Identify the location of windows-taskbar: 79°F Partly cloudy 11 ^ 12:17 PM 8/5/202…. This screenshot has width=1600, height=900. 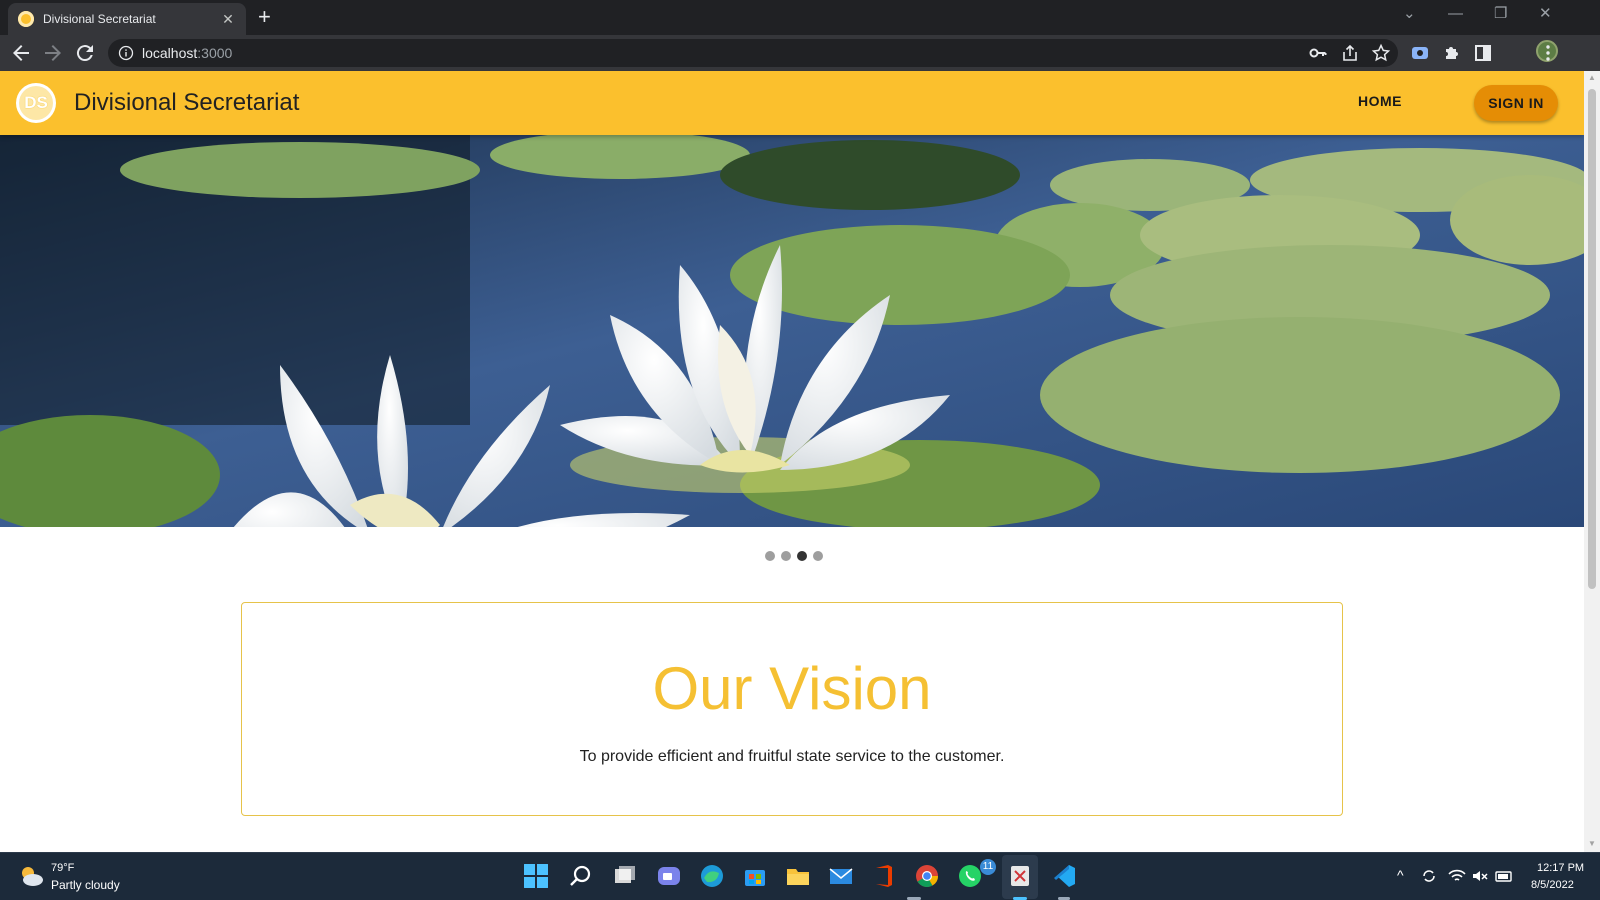
(800, 876).